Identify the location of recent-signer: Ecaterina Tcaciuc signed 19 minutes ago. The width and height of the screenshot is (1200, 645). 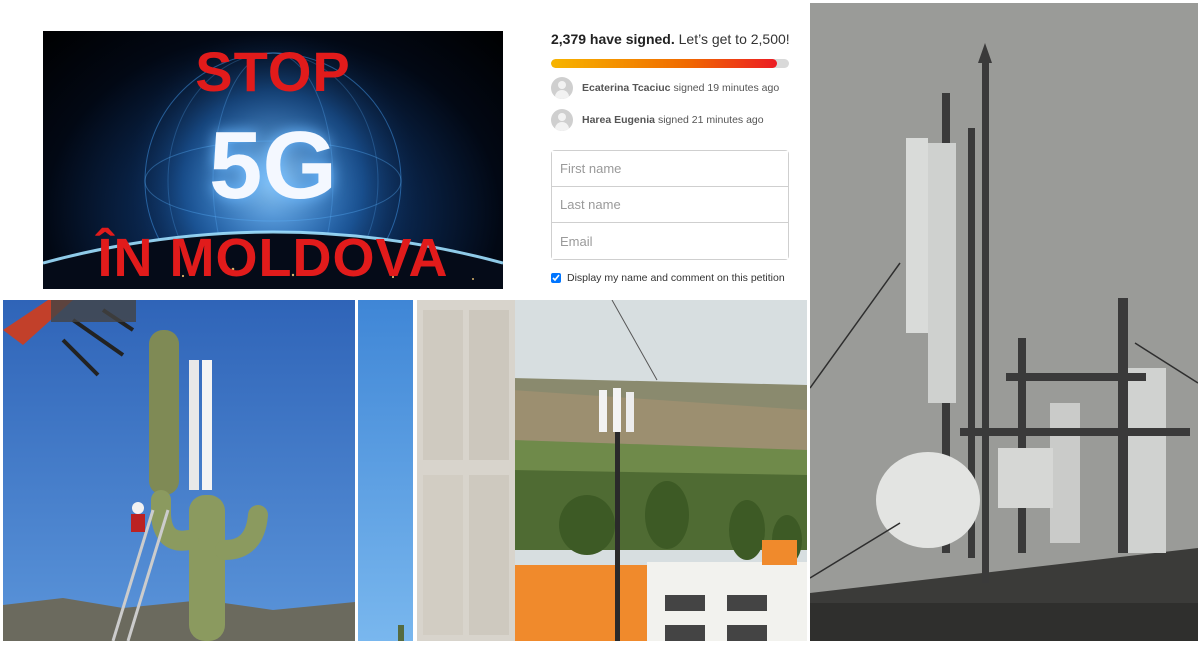
(670, 88).